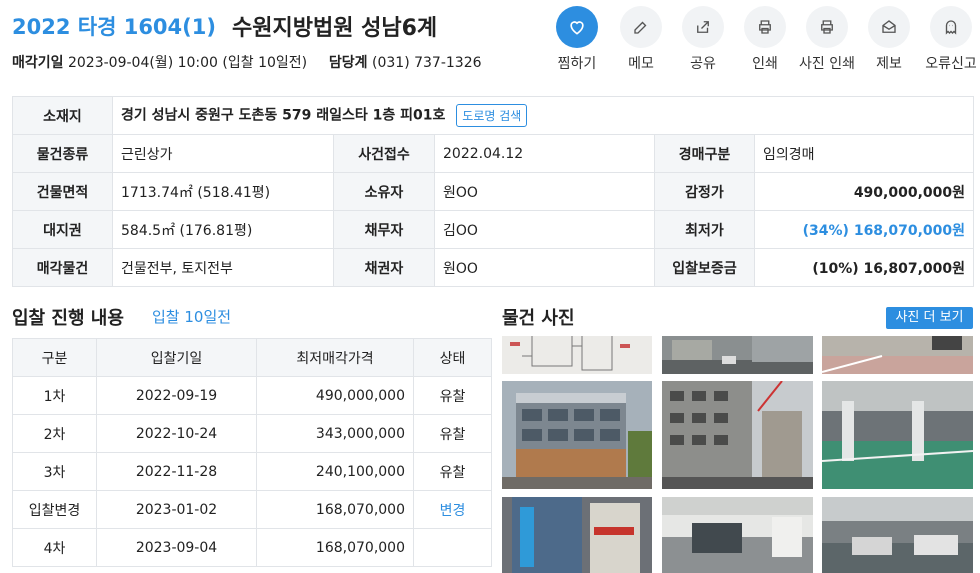 Image resolution: width=980 pixels, height=573 pixels. What do you see at coordinates (348, 63) in the screenshot?
I see `dept-label: 담당계` at bounding box center [348, 63].